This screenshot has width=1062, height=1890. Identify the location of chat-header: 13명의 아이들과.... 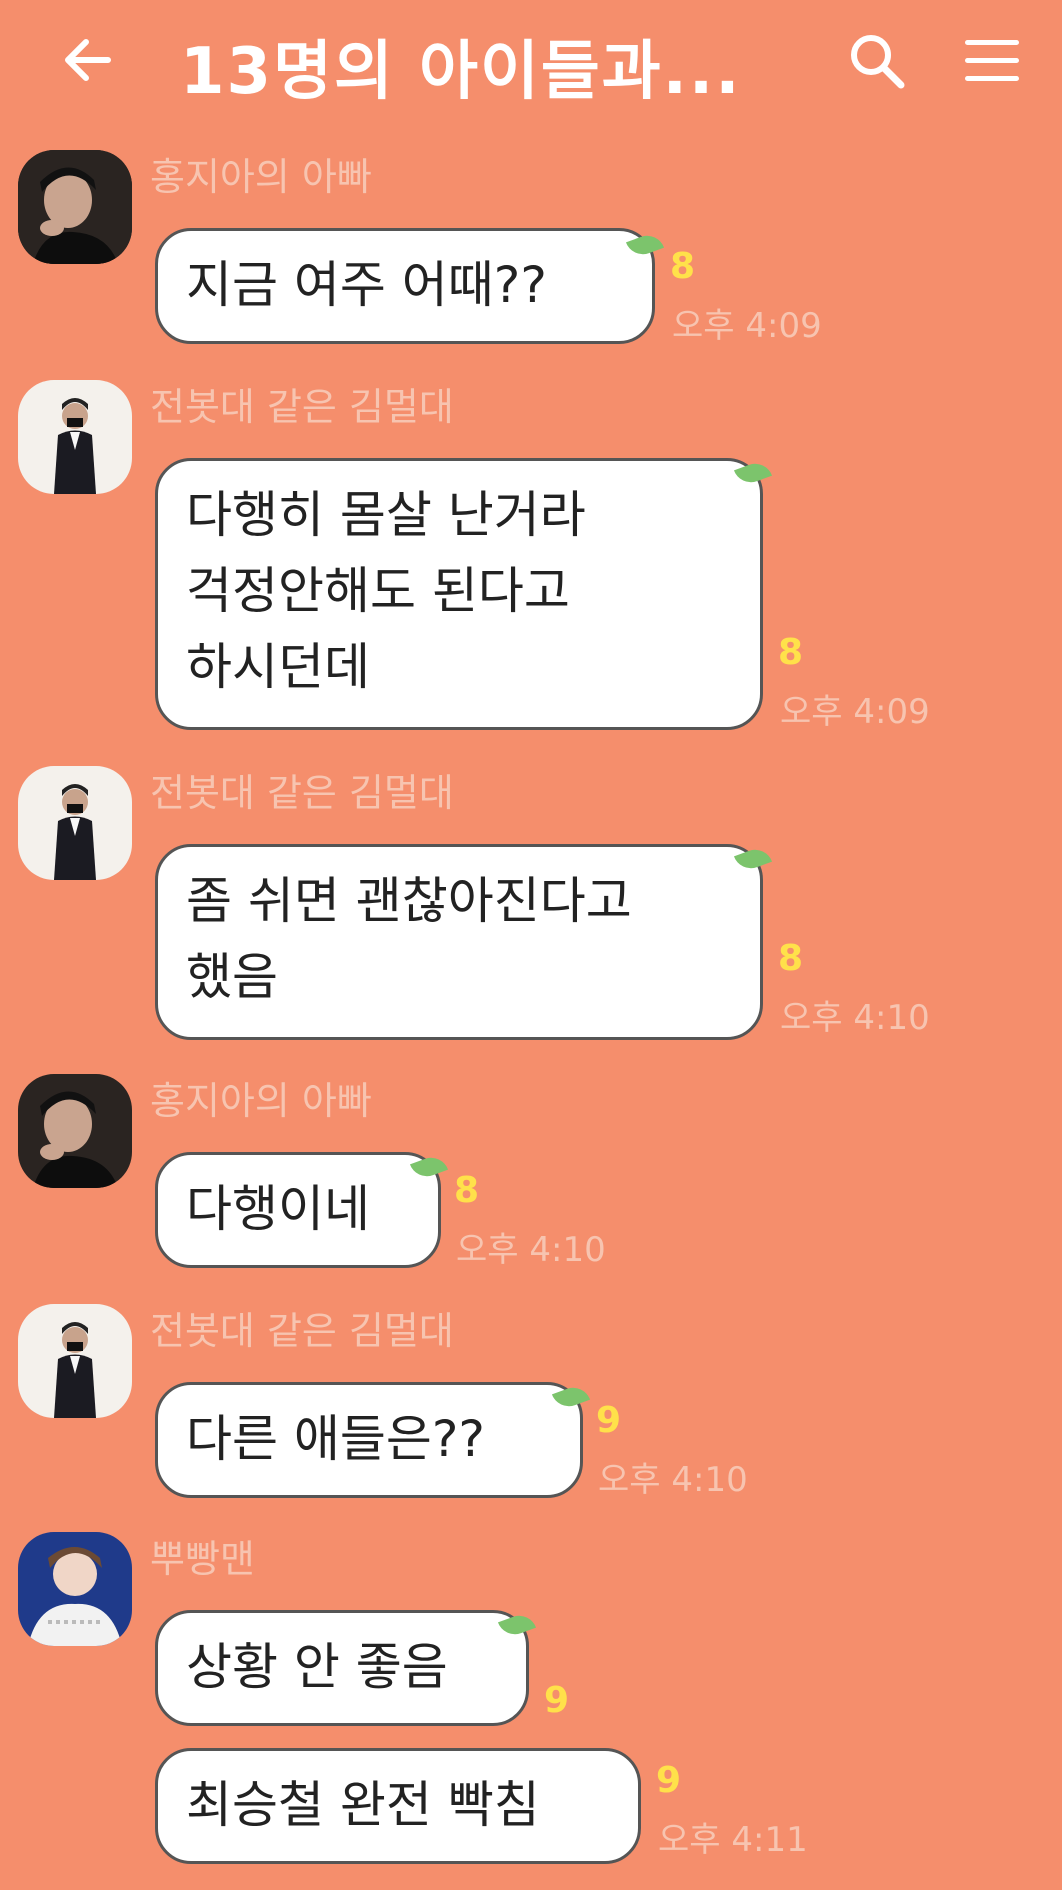
(531, 64).